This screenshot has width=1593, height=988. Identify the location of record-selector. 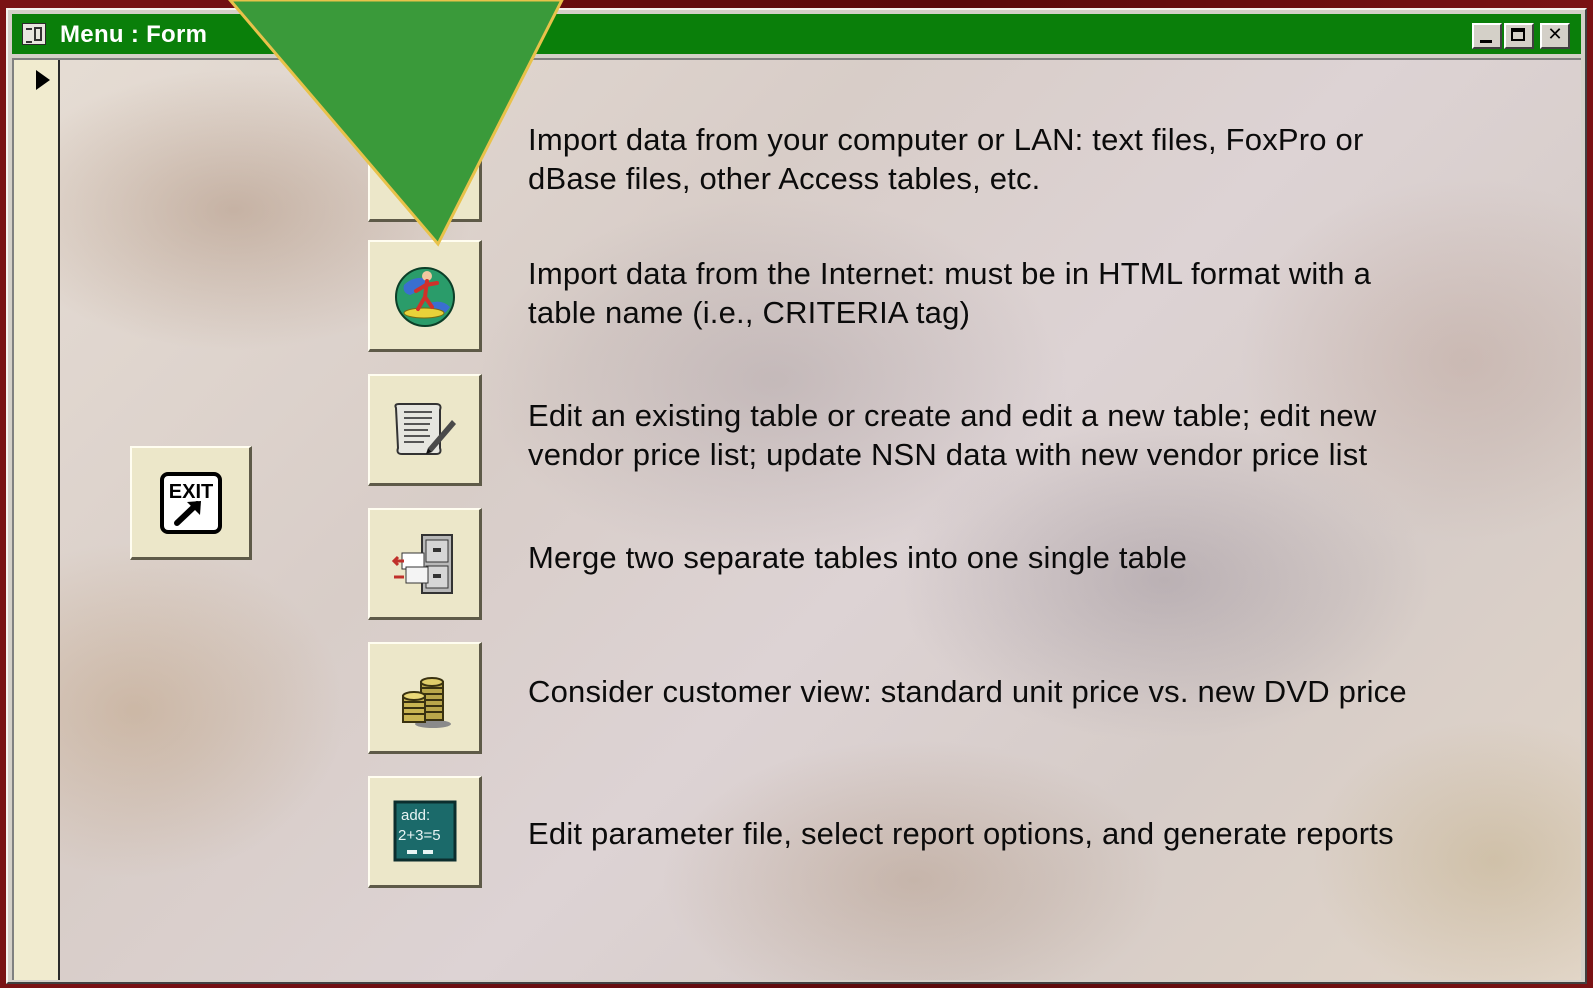
(37, 520).